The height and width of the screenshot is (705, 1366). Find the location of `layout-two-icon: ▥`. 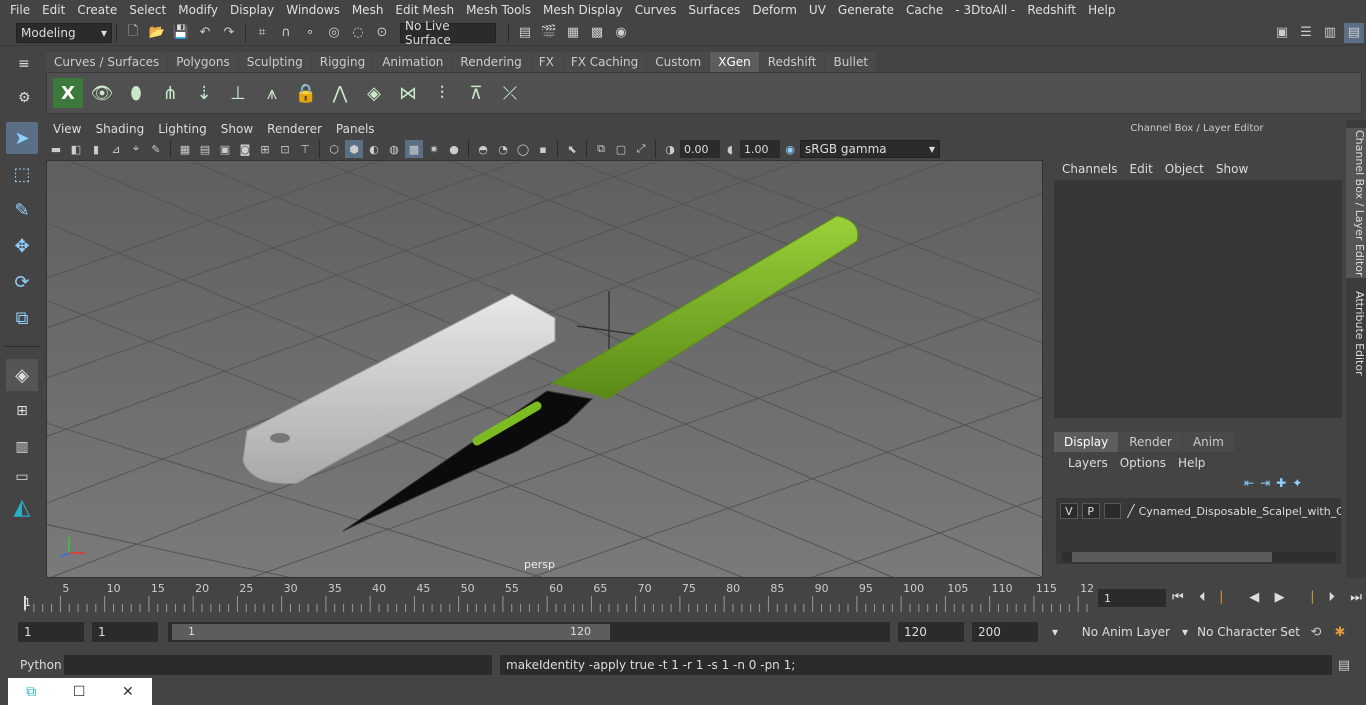

layout-two-icon: ▥ is located at coordinates (22, 447).